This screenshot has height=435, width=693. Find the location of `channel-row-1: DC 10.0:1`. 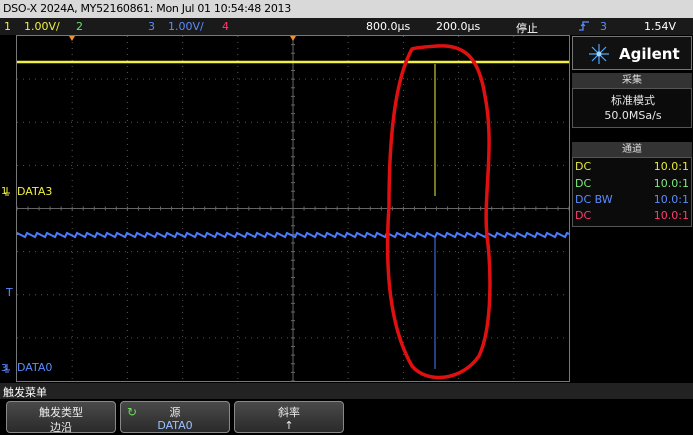

channel-row-1: DC 10.0:1 is located at coordinates (632, 166).